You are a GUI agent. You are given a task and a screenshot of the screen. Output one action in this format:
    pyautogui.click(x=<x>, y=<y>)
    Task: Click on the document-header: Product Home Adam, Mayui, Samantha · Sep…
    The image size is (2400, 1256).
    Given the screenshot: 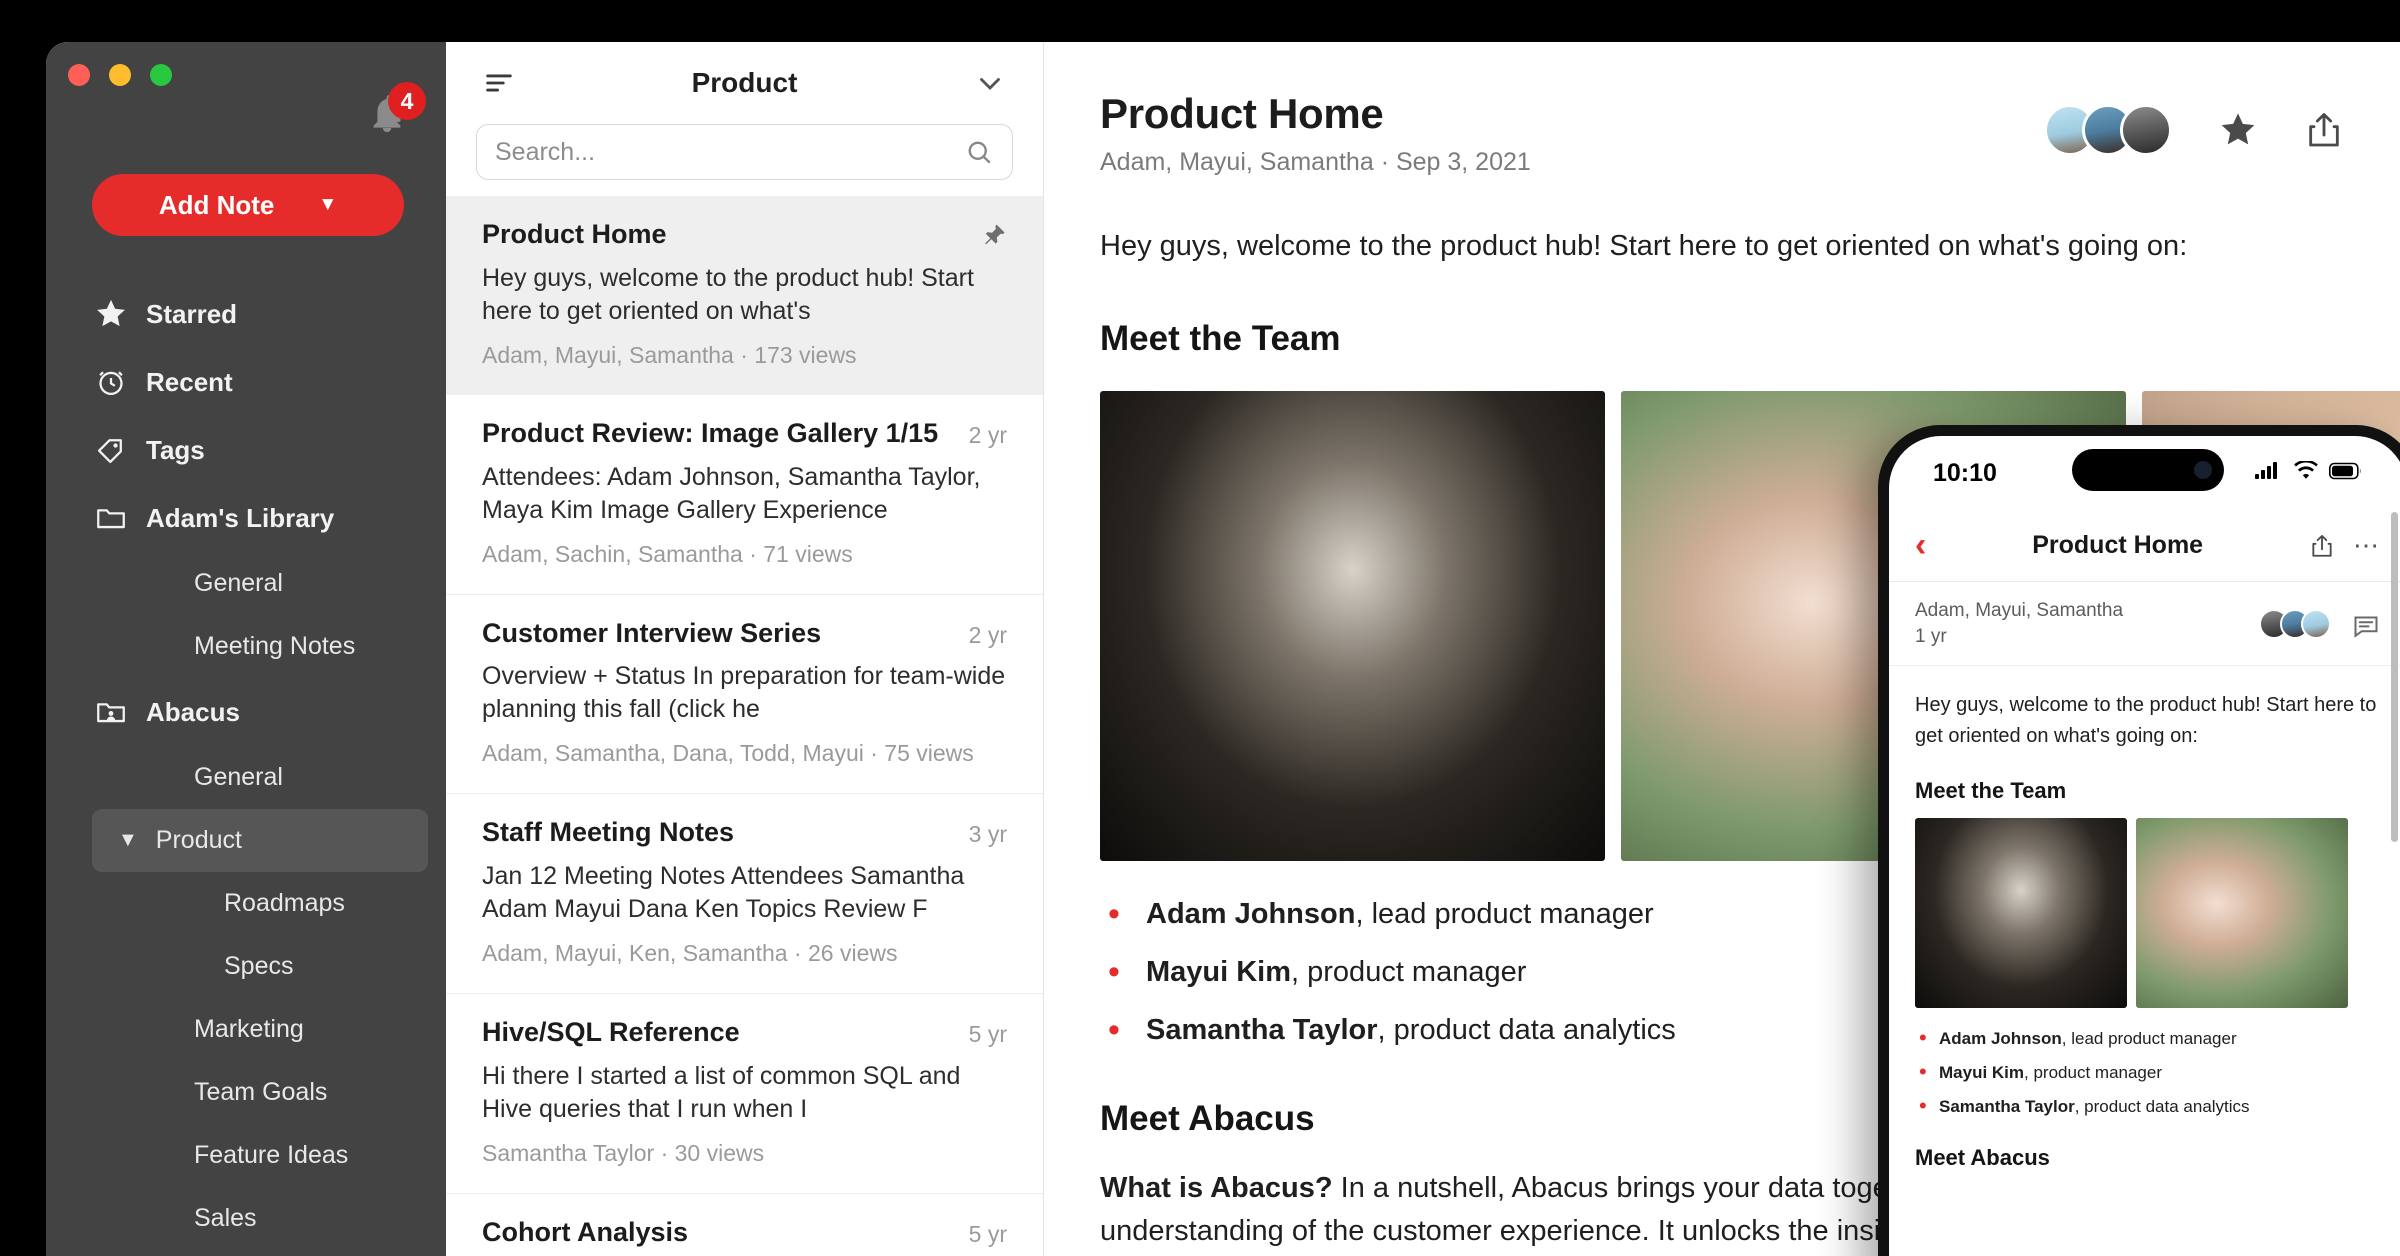 What is the action you would take?
    pyautogui.click(x=1722, y=109)
    